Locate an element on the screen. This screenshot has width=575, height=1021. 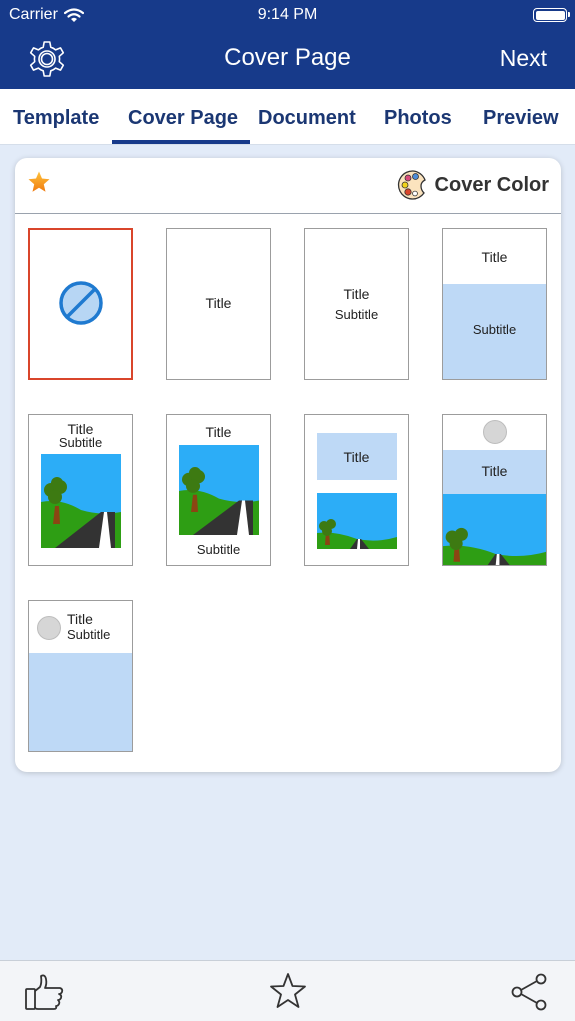
no-cover-icon is located at coordinates (81, 303).